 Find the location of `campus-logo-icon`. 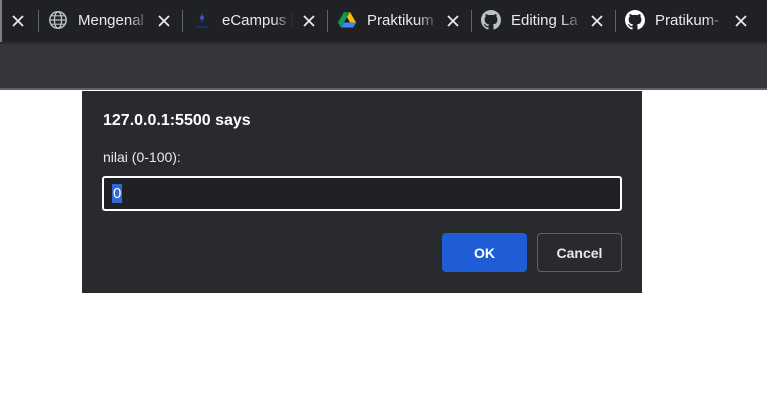

campus-logo-icon is located at coordinates (202, 20).